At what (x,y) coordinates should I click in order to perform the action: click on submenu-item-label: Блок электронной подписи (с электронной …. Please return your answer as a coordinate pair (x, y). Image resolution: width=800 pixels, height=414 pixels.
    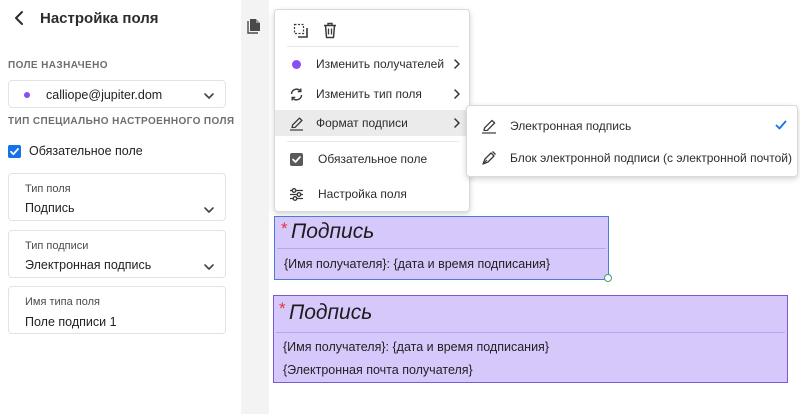
    Looking at the image, I should click on (651, 158).